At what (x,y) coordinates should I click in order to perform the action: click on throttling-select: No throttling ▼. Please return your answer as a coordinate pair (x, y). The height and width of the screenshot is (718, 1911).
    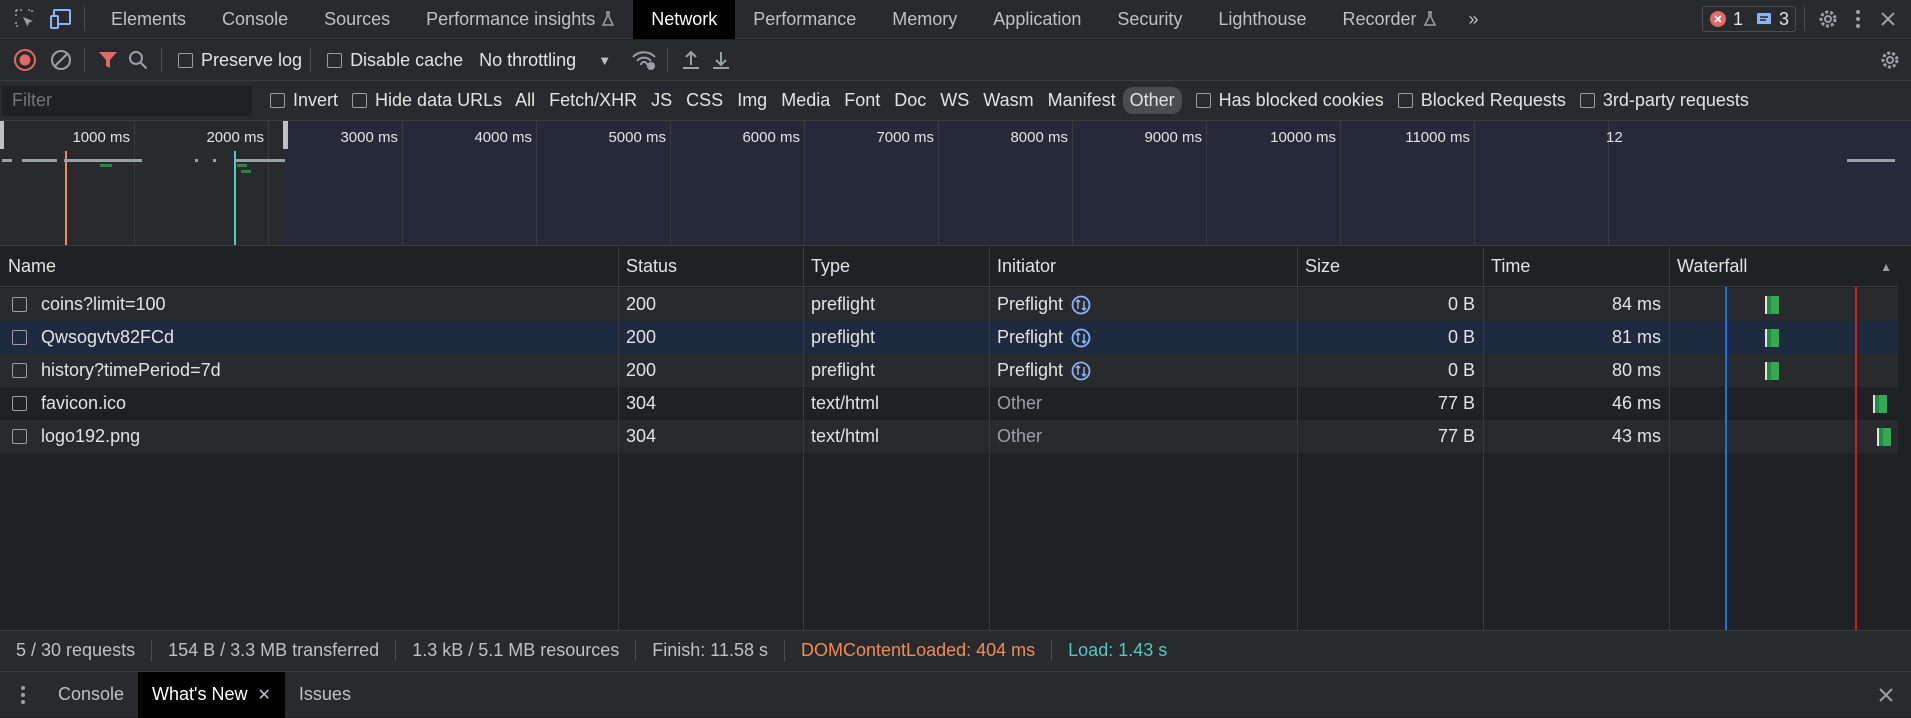
    Looking at the image, I should click on (545, 60).